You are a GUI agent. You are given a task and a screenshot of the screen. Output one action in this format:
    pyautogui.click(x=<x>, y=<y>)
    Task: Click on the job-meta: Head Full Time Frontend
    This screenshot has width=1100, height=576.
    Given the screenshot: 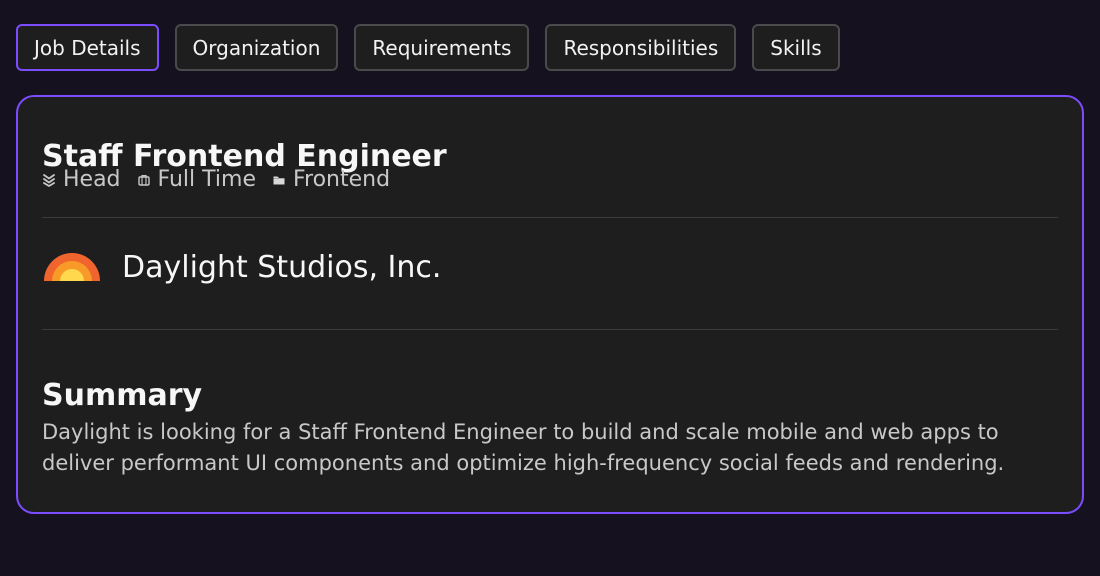 What is the action you would take?
    pyautogui.click(x=216, y=179)
    